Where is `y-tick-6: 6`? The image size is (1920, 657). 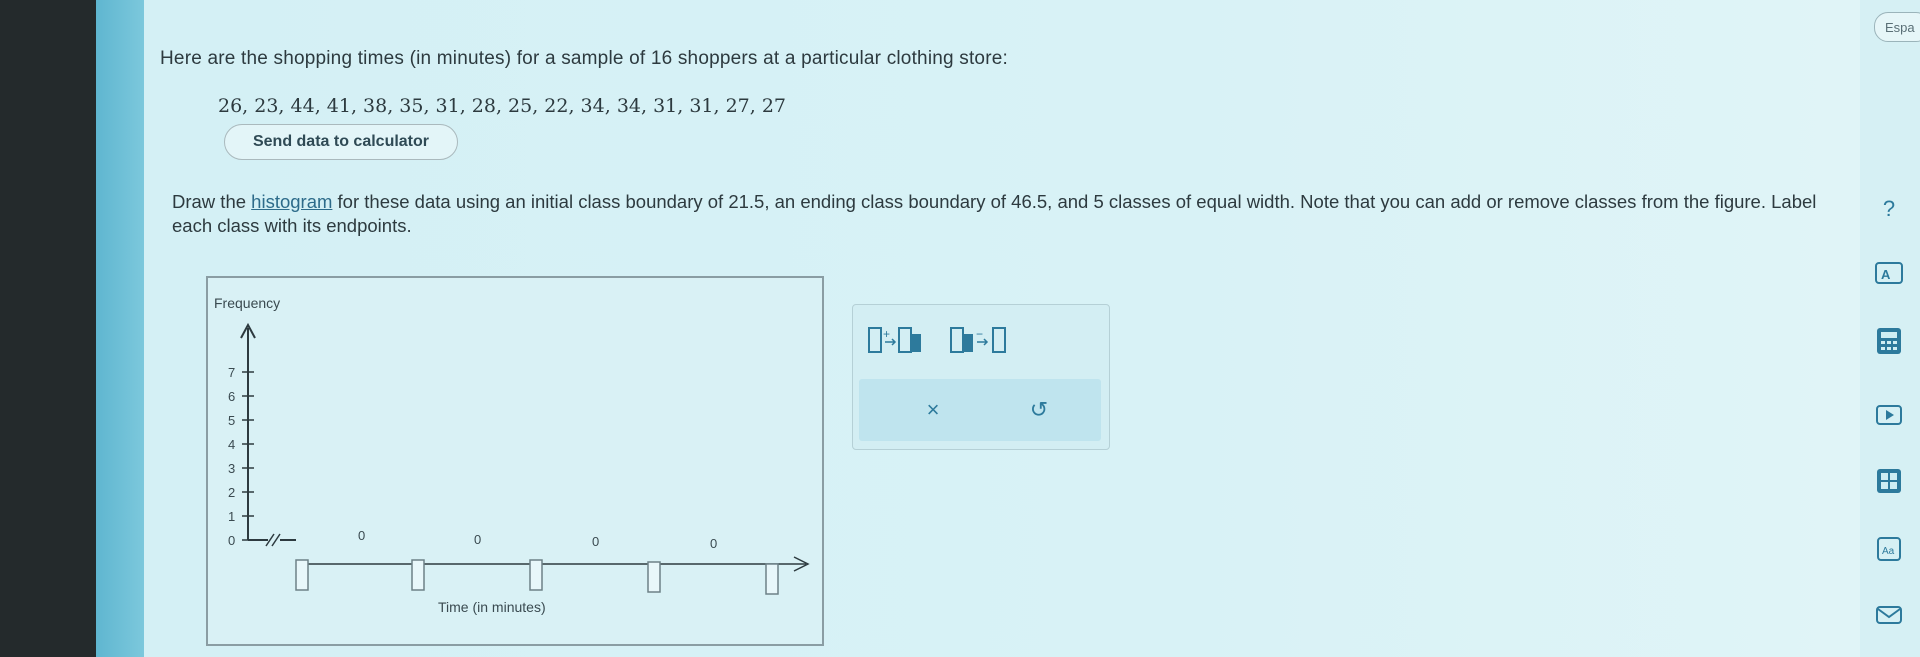 y-tick-6: 6 is located at coordinates (241, 396).